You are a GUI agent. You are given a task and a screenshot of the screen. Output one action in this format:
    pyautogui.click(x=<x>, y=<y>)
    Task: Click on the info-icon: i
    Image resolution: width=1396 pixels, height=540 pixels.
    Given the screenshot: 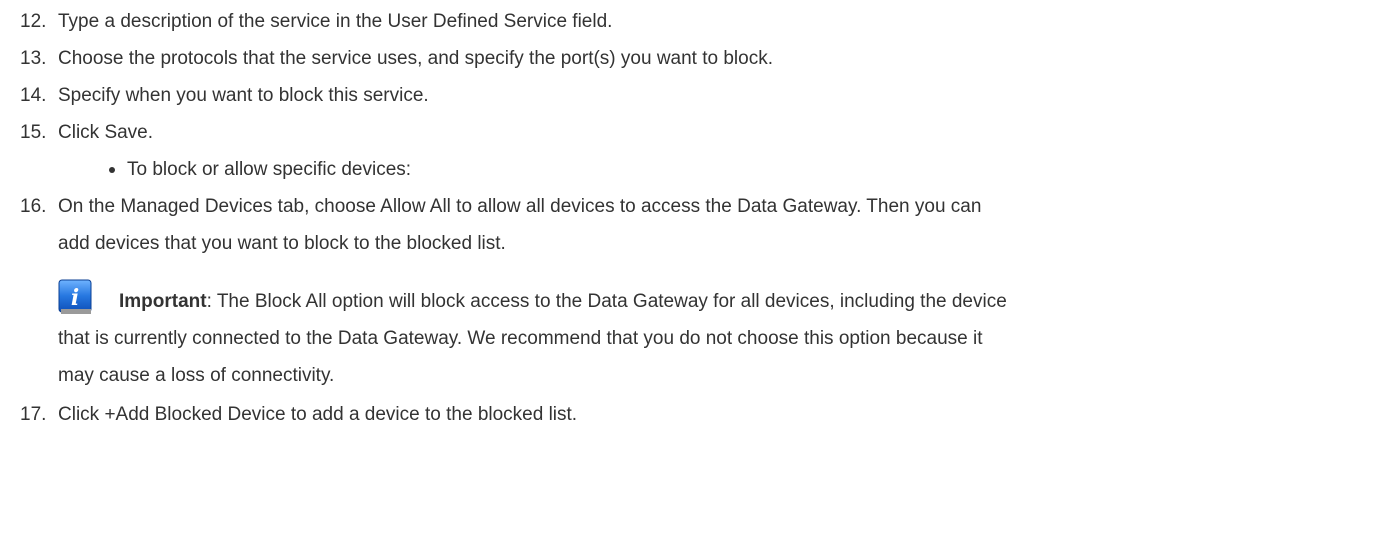 What is the action you would take?
    pyautogui.click(x=75, y=296)
    